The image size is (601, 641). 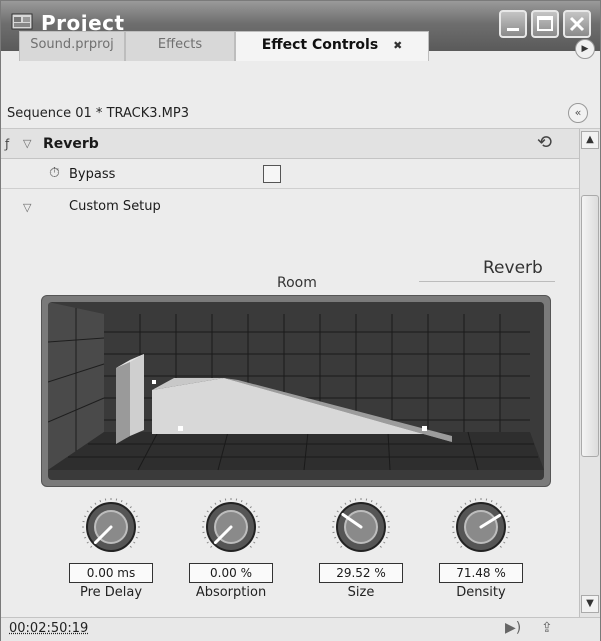 I want to click on reverb-divider, so click(x=487, y=281).